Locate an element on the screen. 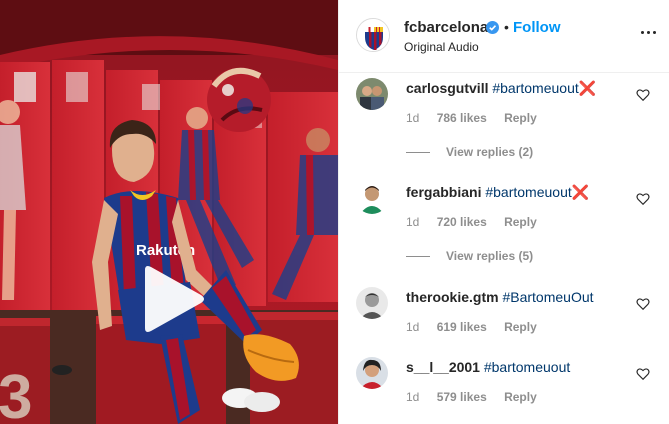 The height and width of the screenshot is (424, 669). account-avatar is located at coordinates (373, 35).